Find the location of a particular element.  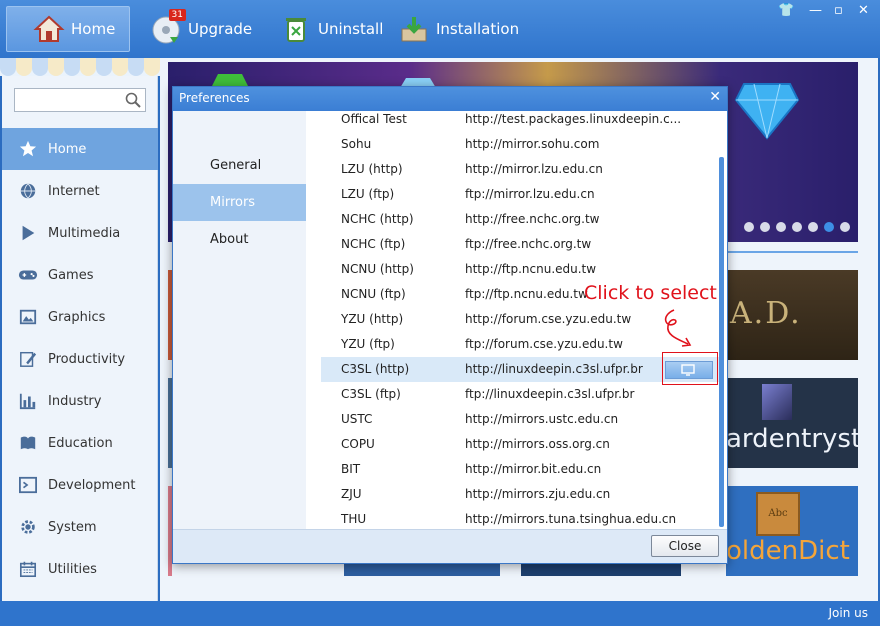

minimize-icon: — is located at coordinates (815, 10).